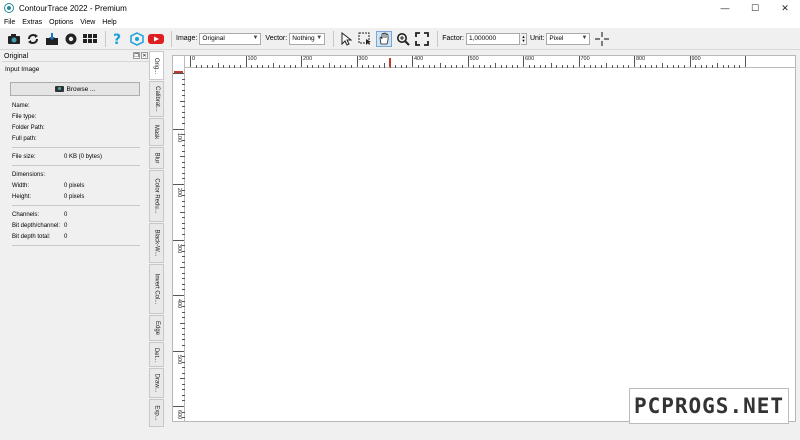 The width and height of the screenshot is (800, 440). I want to click on menu-file: File, so click(9, 22).